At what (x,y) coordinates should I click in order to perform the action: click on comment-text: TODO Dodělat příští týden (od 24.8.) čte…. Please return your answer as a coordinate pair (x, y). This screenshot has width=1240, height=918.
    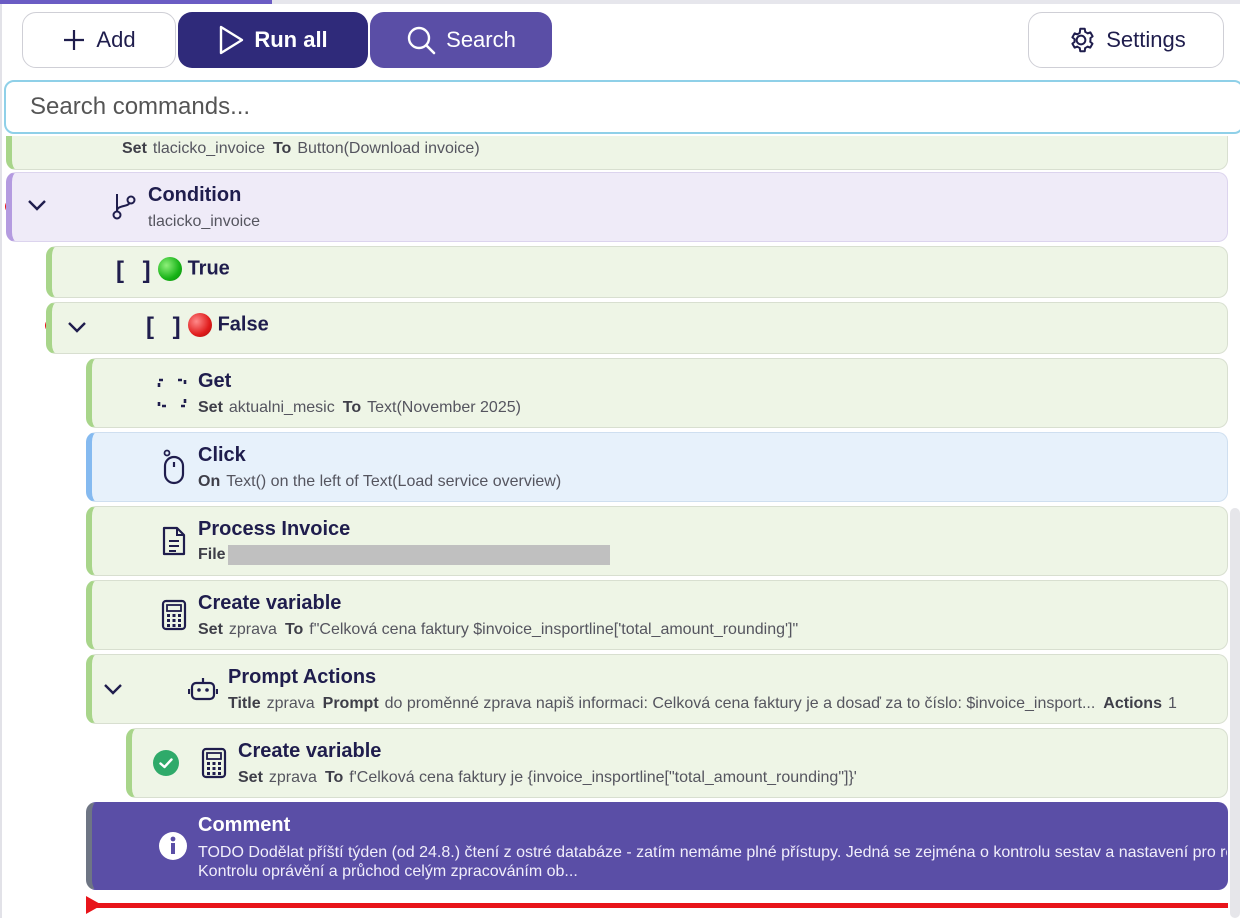
    Looking at the image, I should click on (713, 862).